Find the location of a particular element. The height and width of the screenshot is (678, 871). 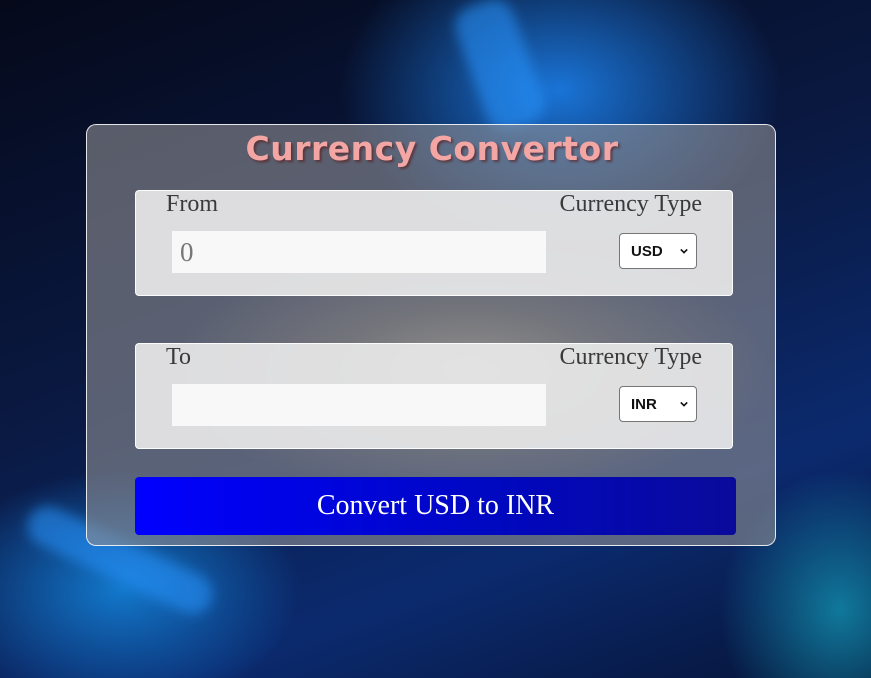

from-currency-value: USD is located at coordinates (647, 251).